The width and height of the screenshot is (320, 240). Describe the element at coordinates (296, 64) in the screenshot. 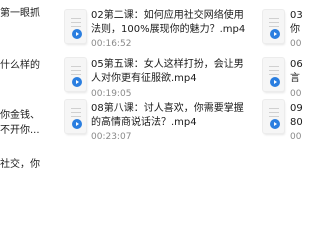

I see `file-name-line1: 06` at that location.